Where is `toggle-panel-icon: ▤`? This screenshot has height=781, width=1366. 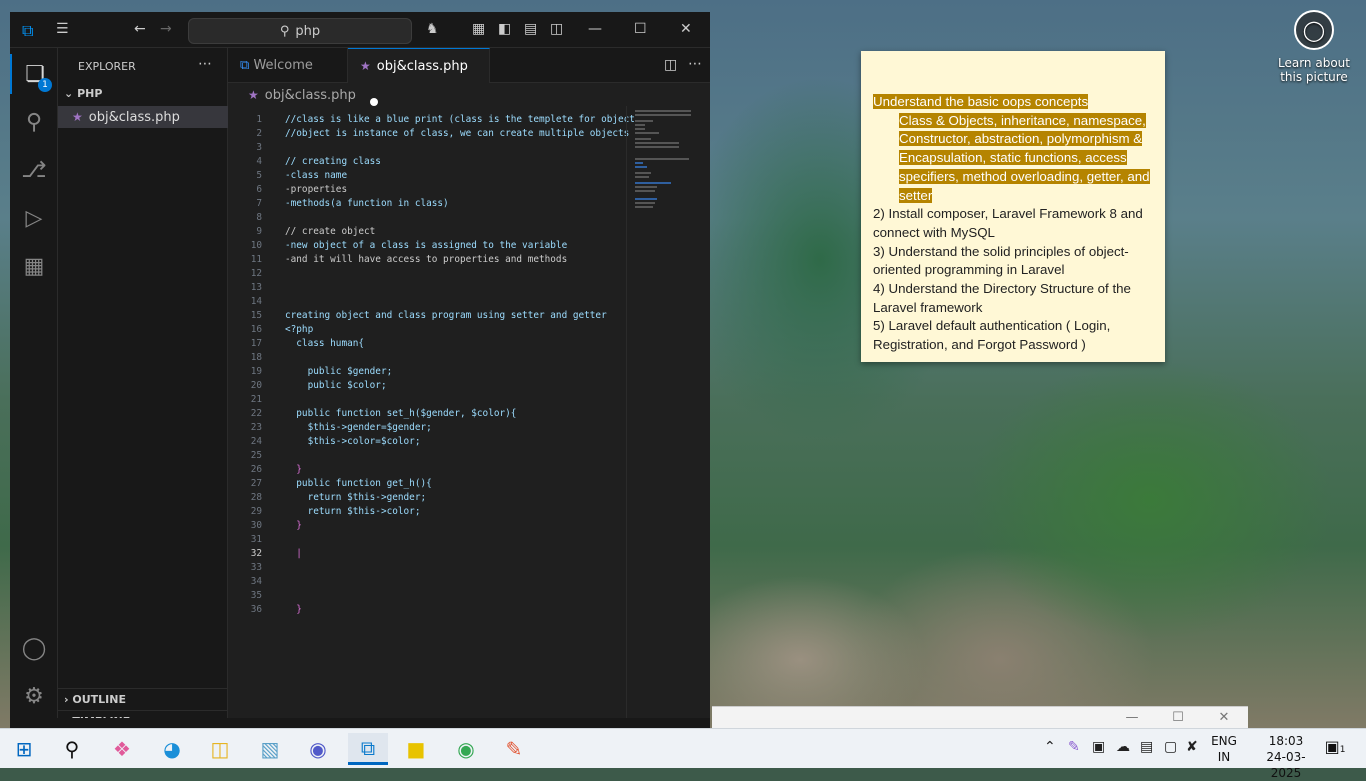 toggle-panel-icon: ▤ is located at coordinates (530, 29).